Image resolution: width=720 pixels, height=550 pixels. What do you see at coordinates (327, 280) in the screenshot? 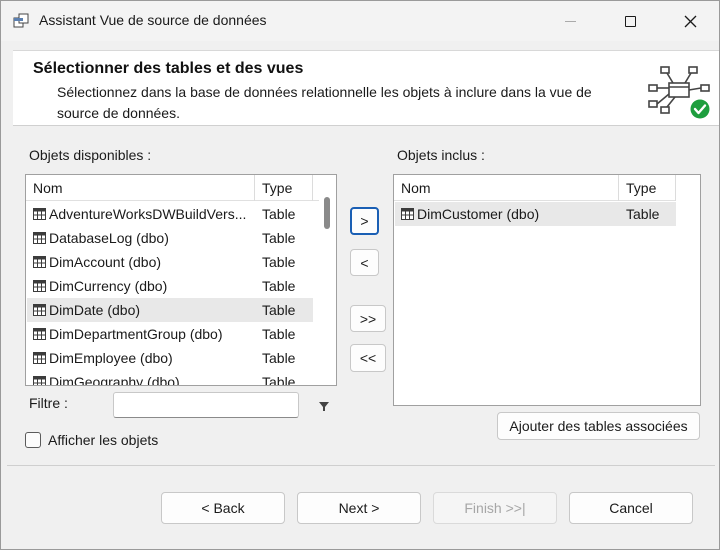
I see `available-list-scrollbar` at bounding box center [327, 280].